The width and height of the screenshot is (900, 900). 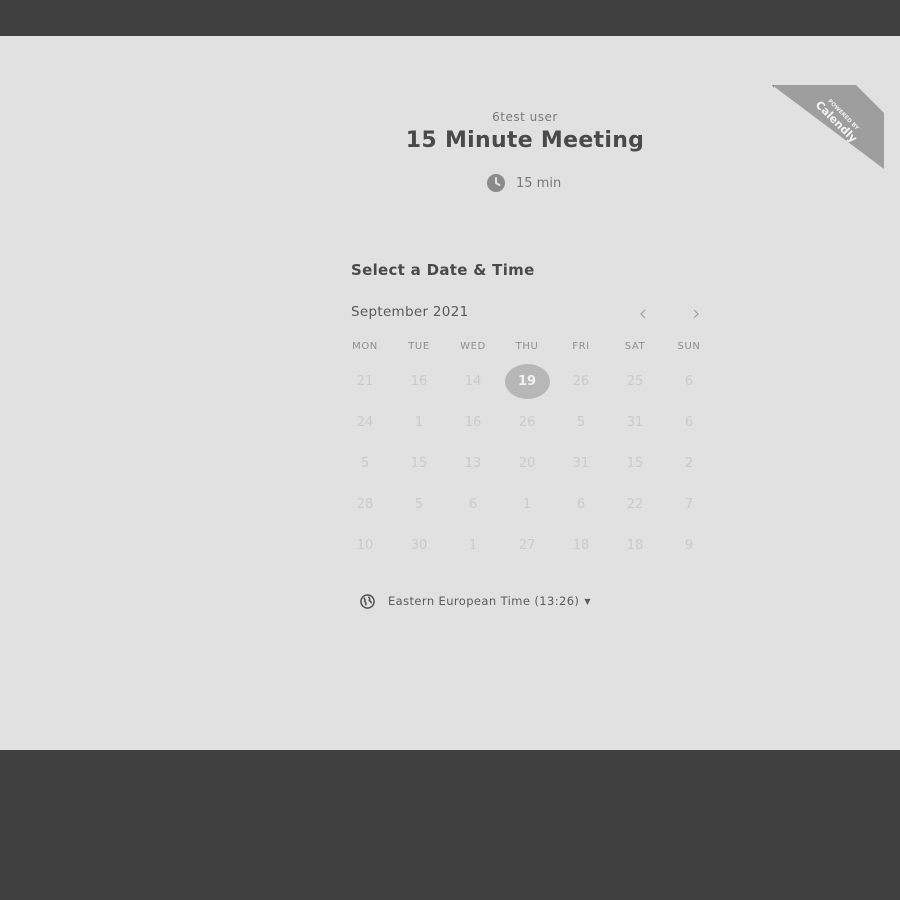 I want to click on weekday-label: FRI, so click(x=581, y=346).